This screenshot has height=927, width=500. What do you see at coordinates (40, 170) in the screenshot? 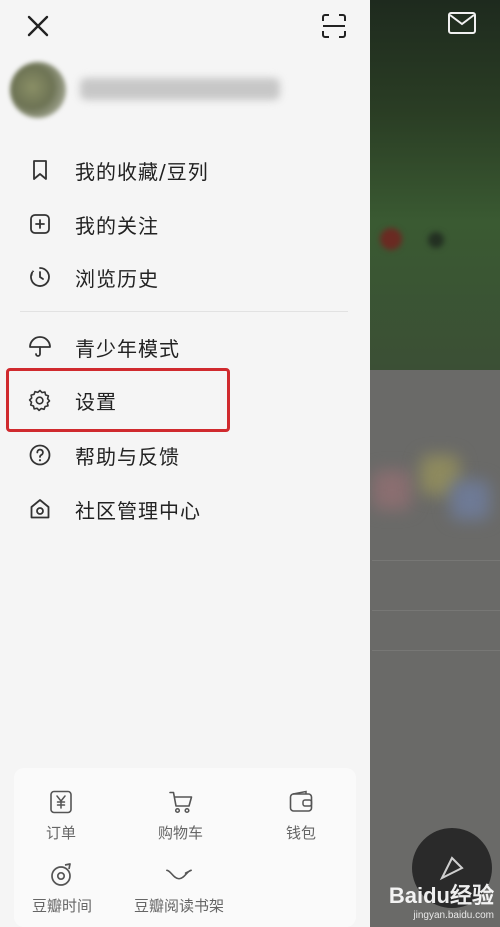
I see `bookmark-icon` at bounding box center [40, 170].